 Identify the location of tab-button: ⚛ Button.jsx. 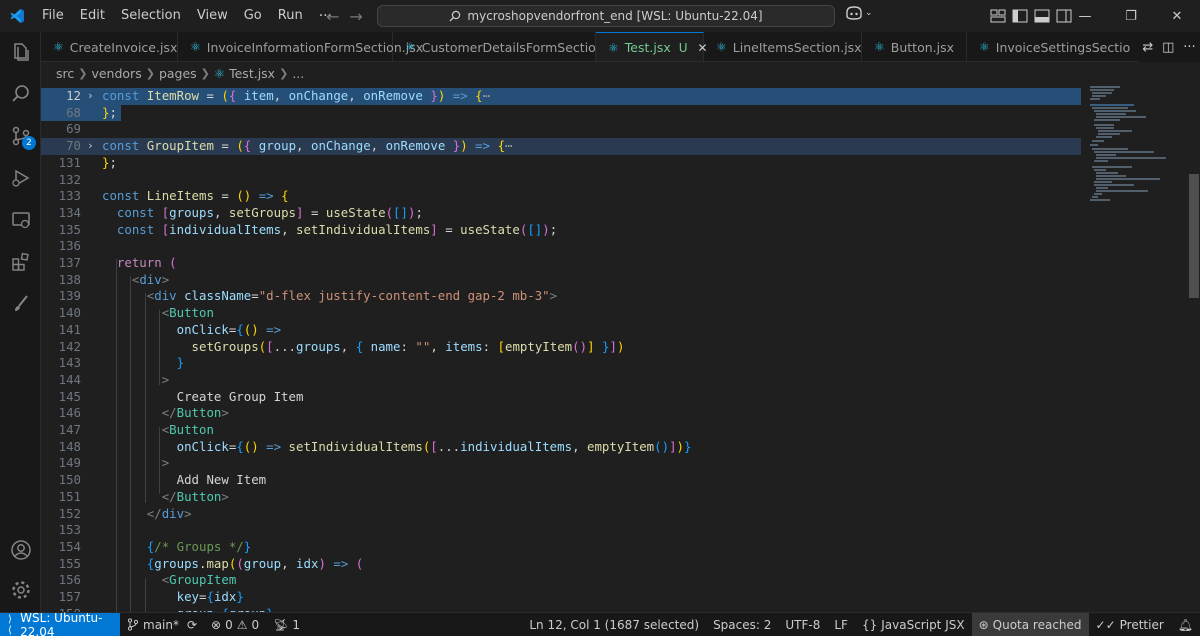
(914, 46).